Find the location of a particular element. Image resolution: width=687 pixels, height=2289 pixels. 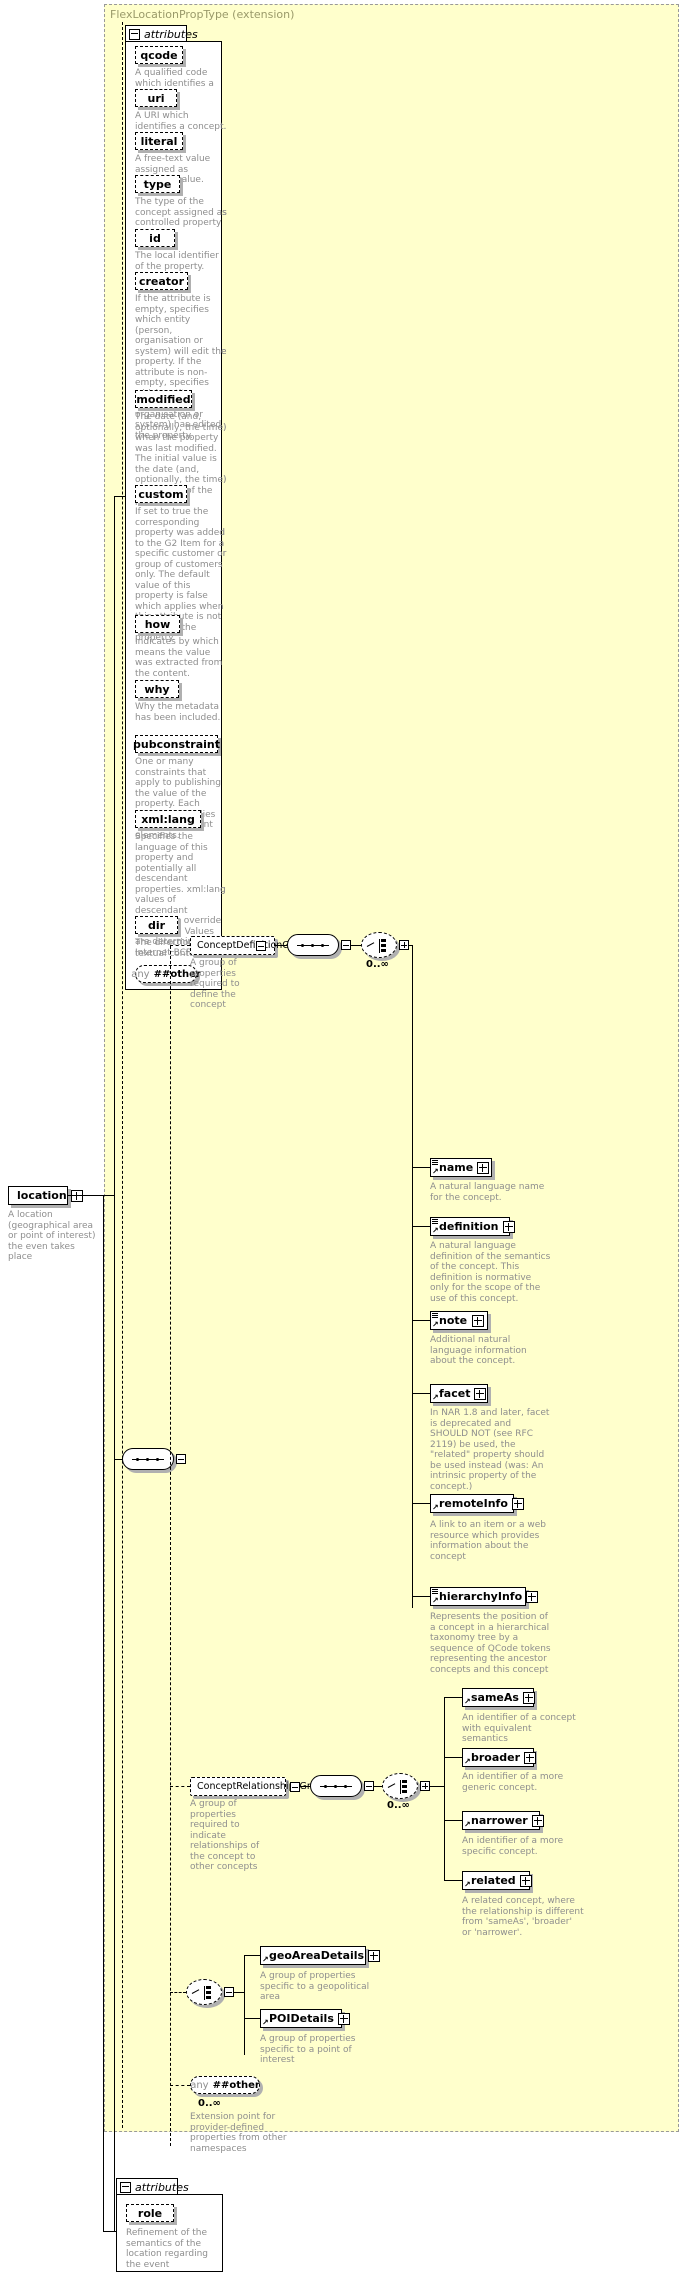

attribute-pubconstraint-2: pubconstraint is located at coordinates (176, 744).